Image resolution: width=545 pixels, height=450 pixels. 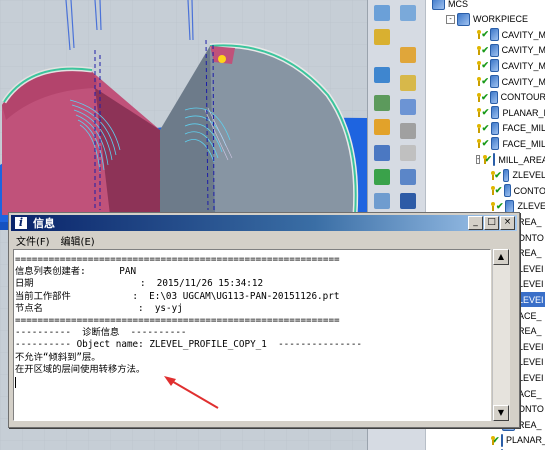 I want to click on tree-item: ✔ CONTOUR, so click(x=510, y=97).